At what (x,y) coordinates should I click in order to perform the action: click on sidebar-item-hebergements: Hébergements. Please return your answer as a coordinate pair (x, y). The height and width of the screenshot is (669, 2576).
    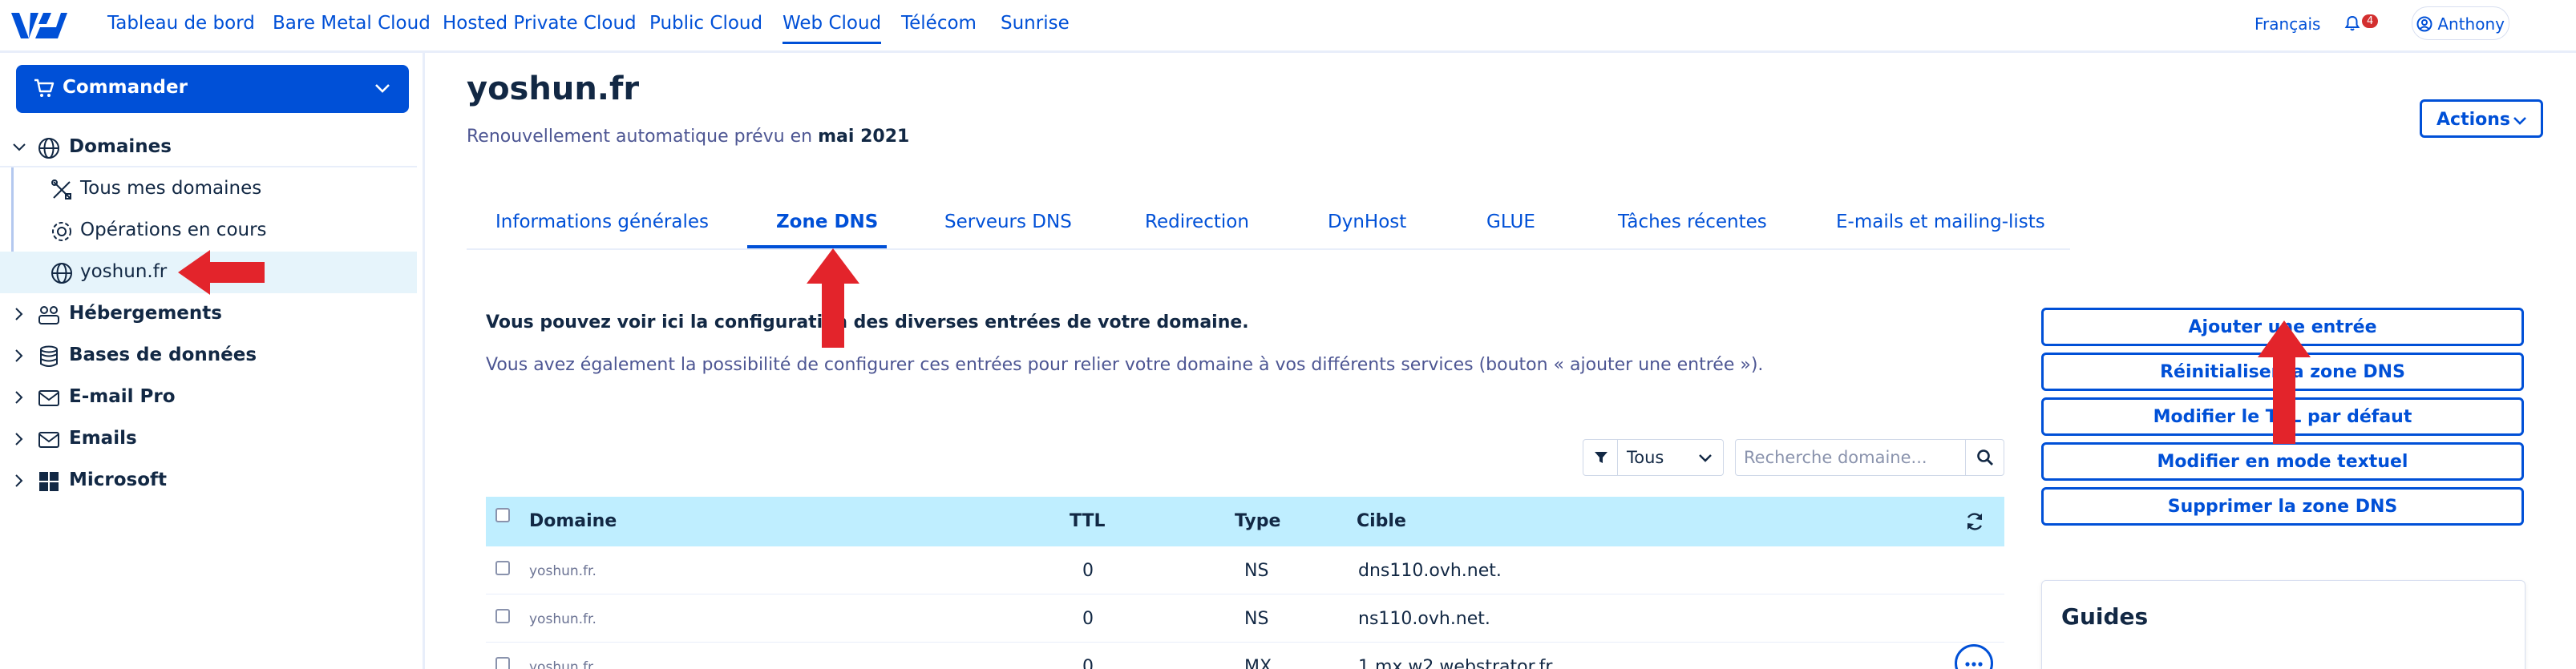
    Looking at the image, I should click on (208, 314).